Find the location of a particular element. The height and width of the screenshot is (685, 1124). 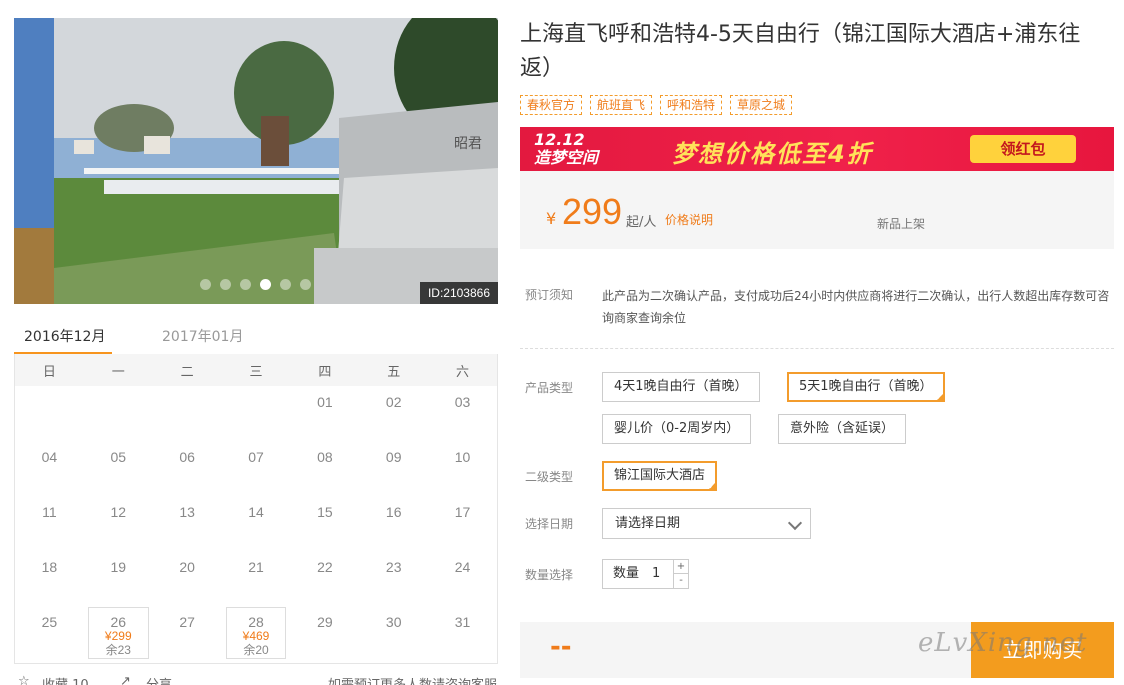

option-product-type-infant: 婴儿价（0-2周岁内） is located at coordinates (677, 429).